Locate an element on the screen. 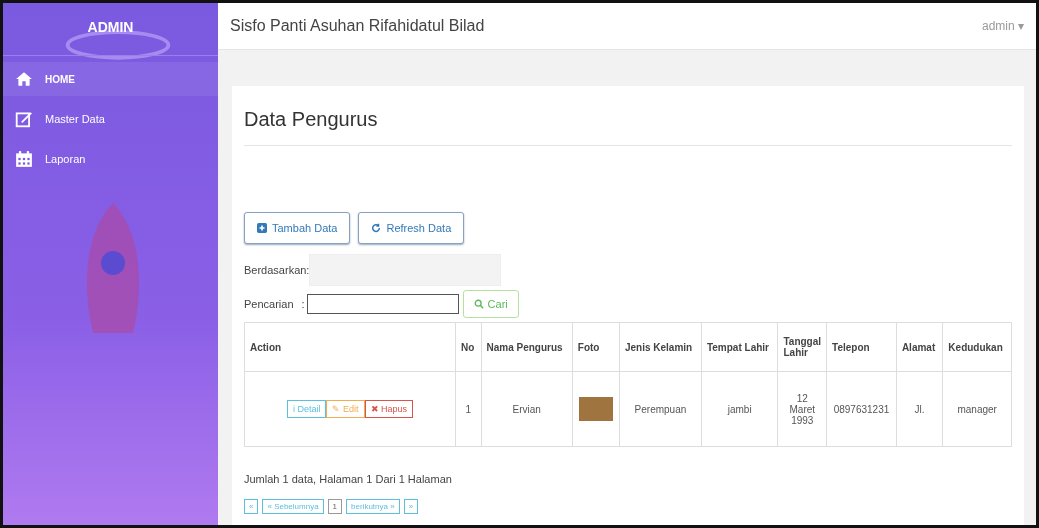 Image resolution: width=1039 pixels, height=528 pixels. info-action-button: i Detail is located at coordinates (306, 409).